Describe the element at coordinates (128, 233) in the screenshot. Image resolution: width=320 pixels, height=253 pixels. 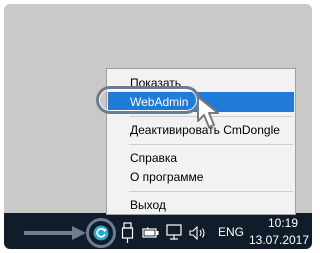
I see `usb-device-icon` at that location.